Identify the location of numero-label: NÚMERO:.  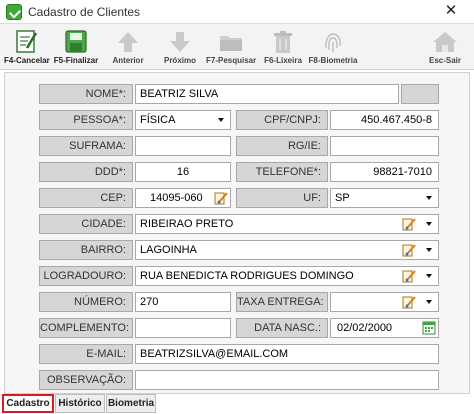
(86, 302).